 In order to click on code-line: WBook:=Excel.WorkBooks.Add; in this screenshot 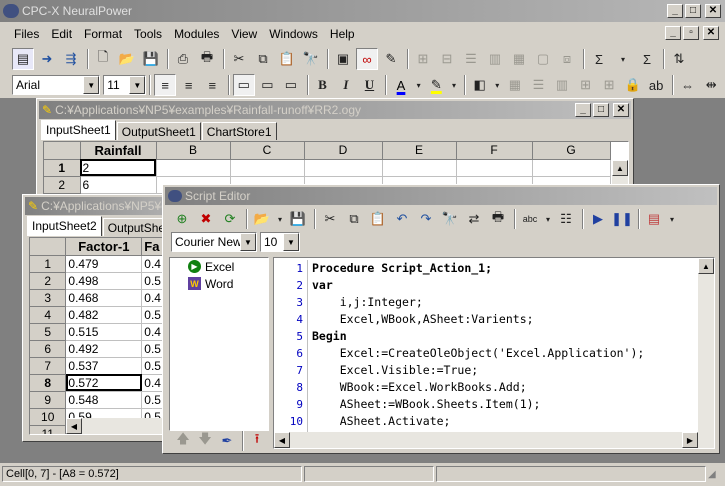, I will do `click(504, 387)`.